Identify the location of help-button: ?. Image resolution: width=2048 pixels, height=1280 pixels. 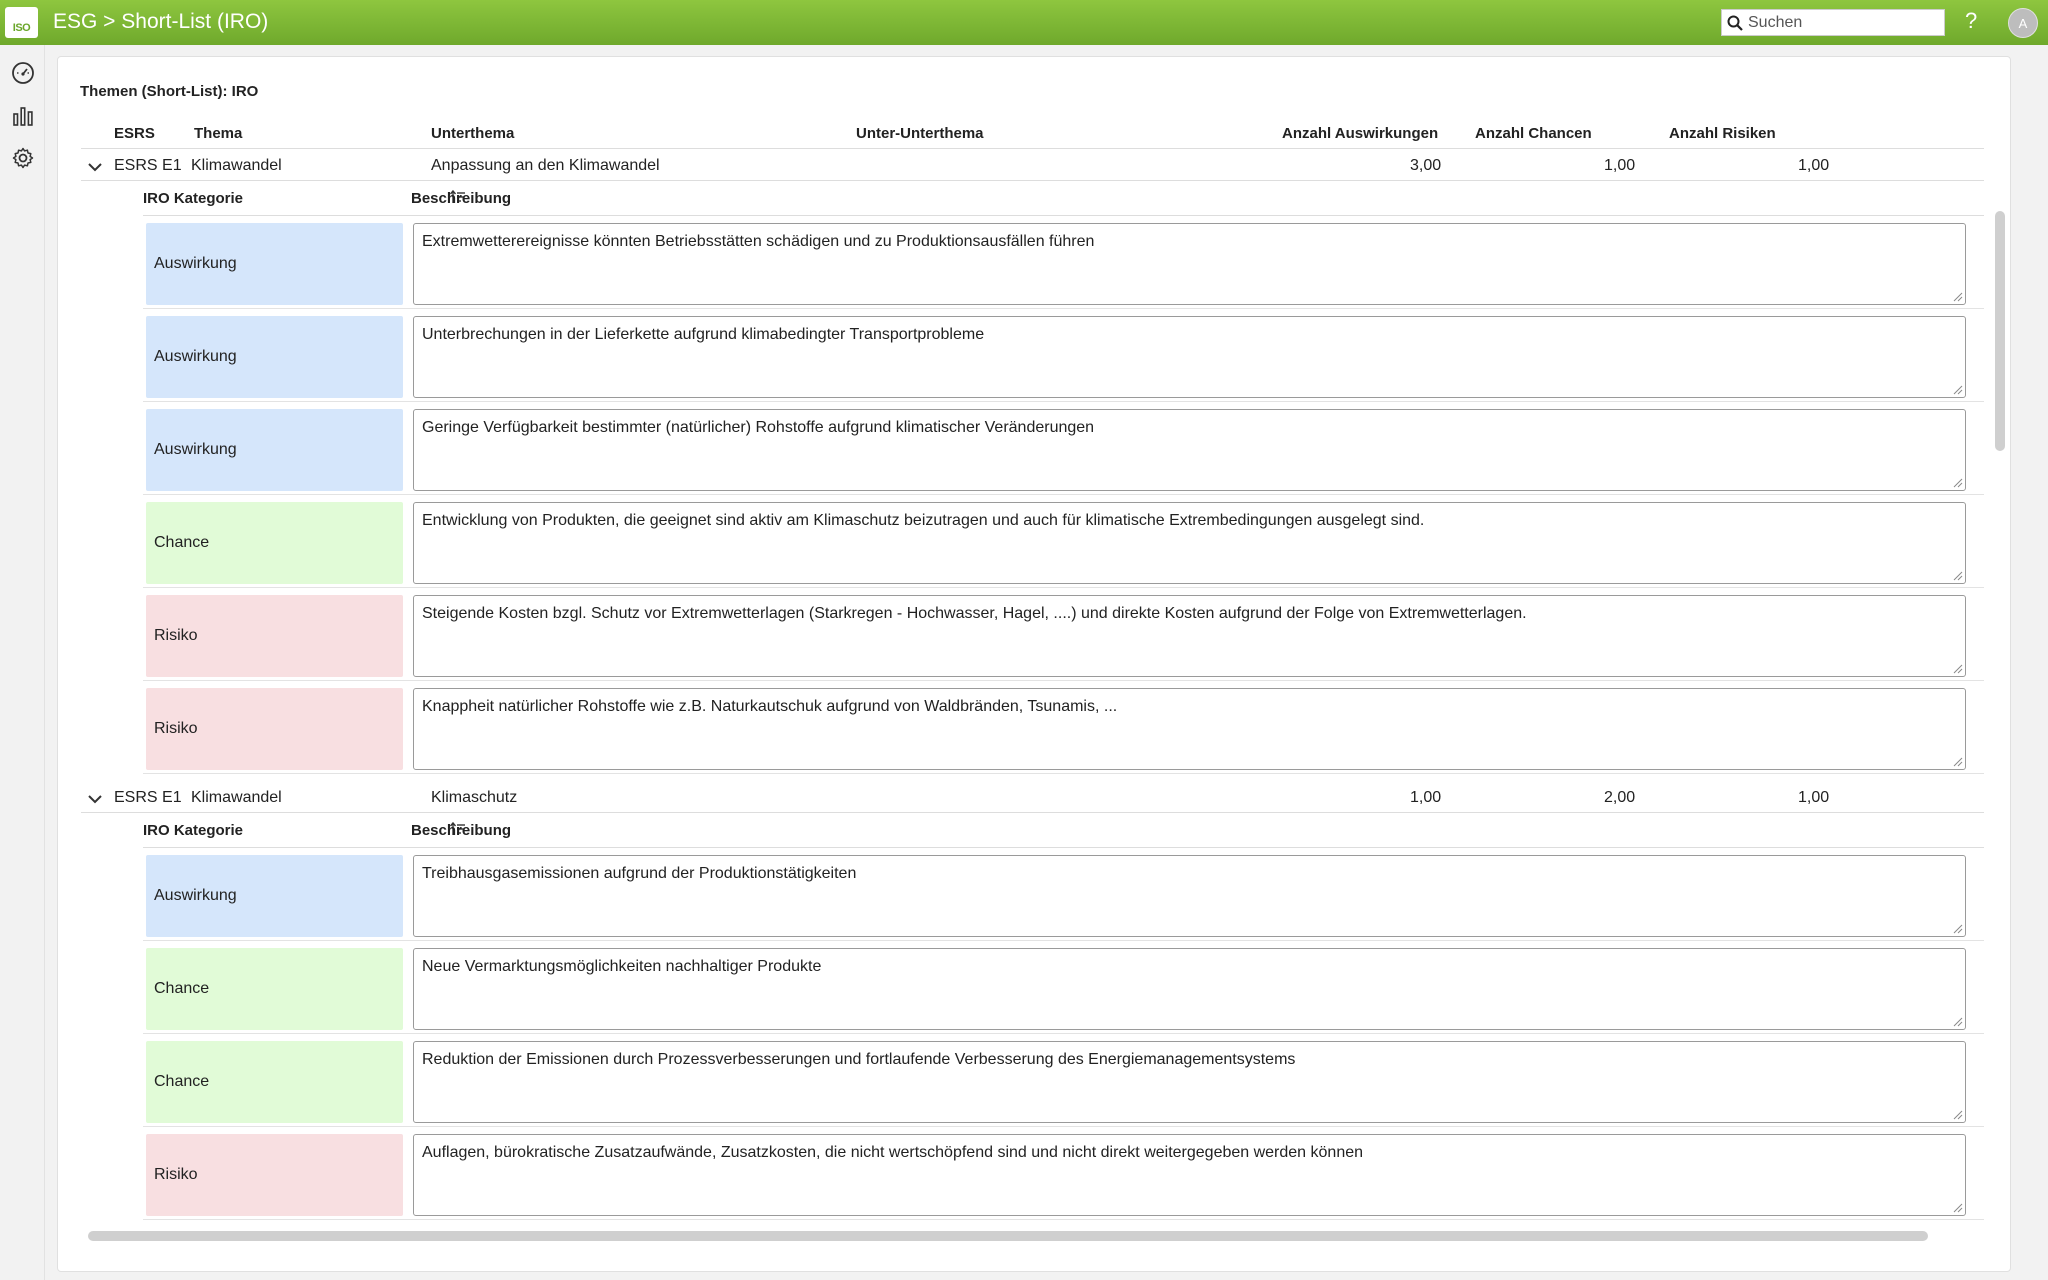
(1971, 21).